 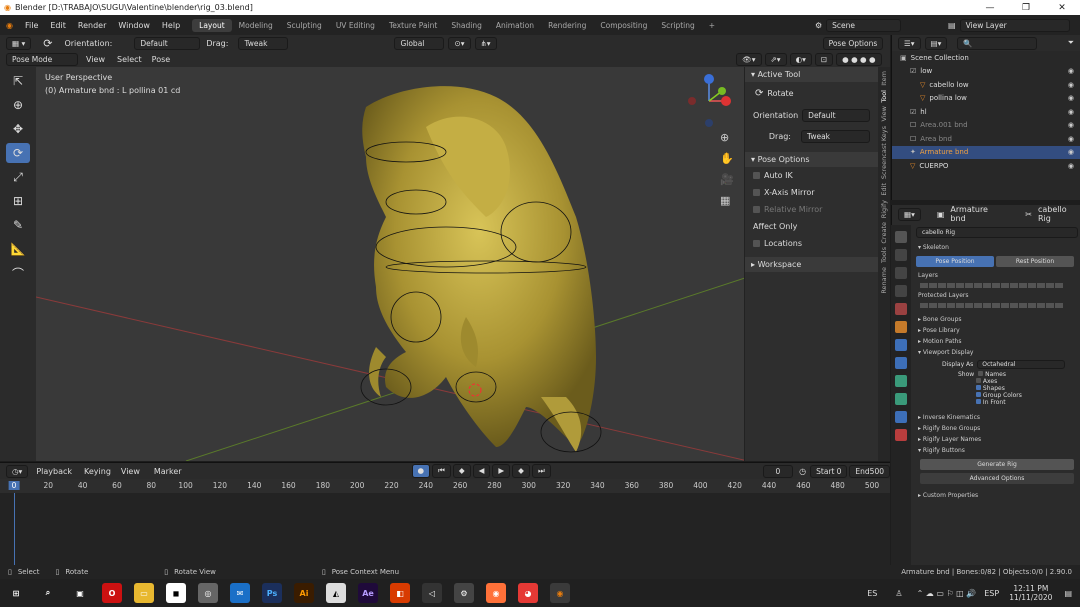 I want to click on outliner-row: ▽ CUERPO ◉, so click(x=986, y=166).